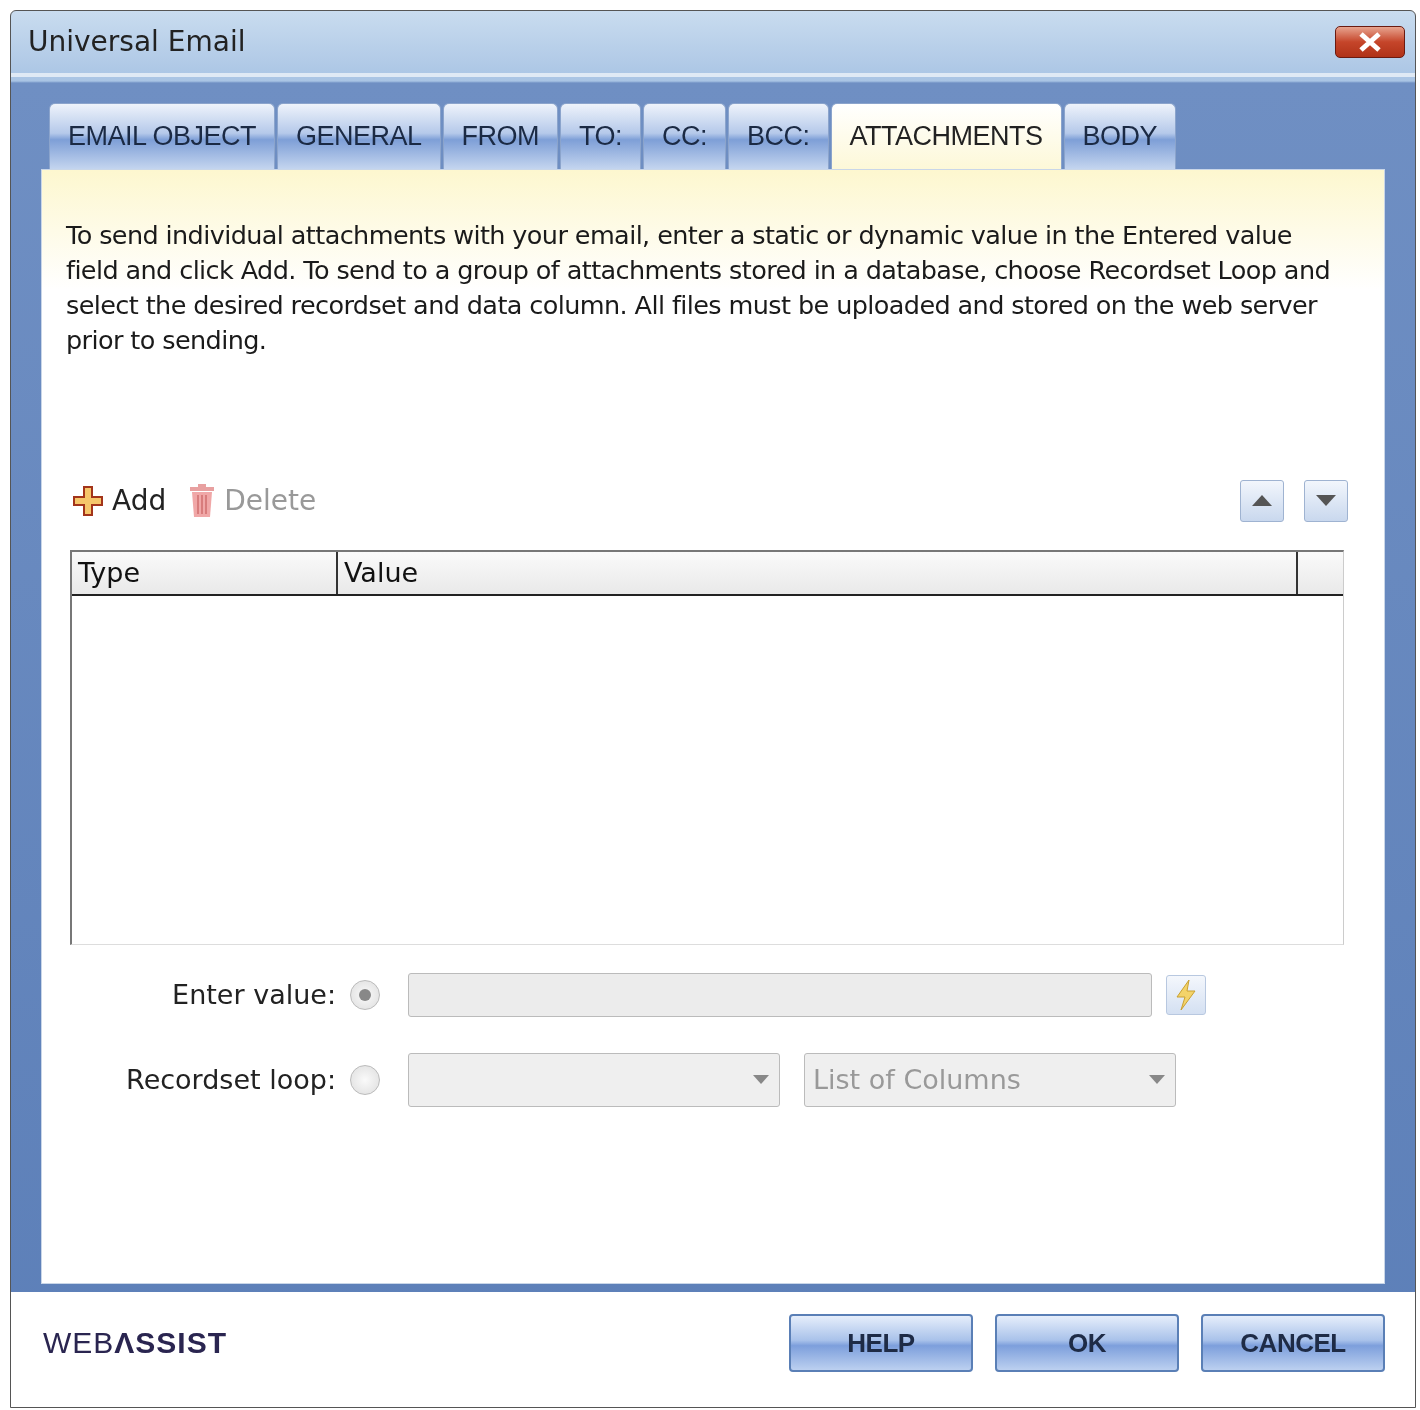 The height and width of the screenshot is (1410, 1420). What do you see at coordinates (1120, 135) in the screenshot?
I see `tab: BODY` at bounding box center [1120, 135].